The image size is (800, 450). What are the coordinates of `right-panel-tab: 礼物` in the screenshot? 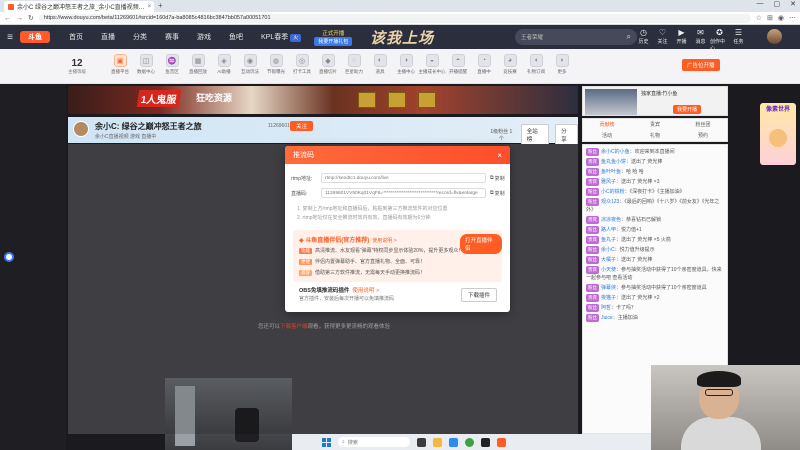 It's located at (655, 135).